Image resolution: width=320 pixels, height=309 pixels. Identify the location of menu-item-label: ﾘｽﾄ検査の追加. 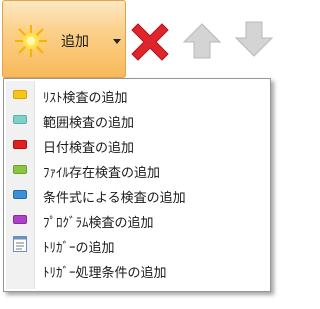
(85, 98).